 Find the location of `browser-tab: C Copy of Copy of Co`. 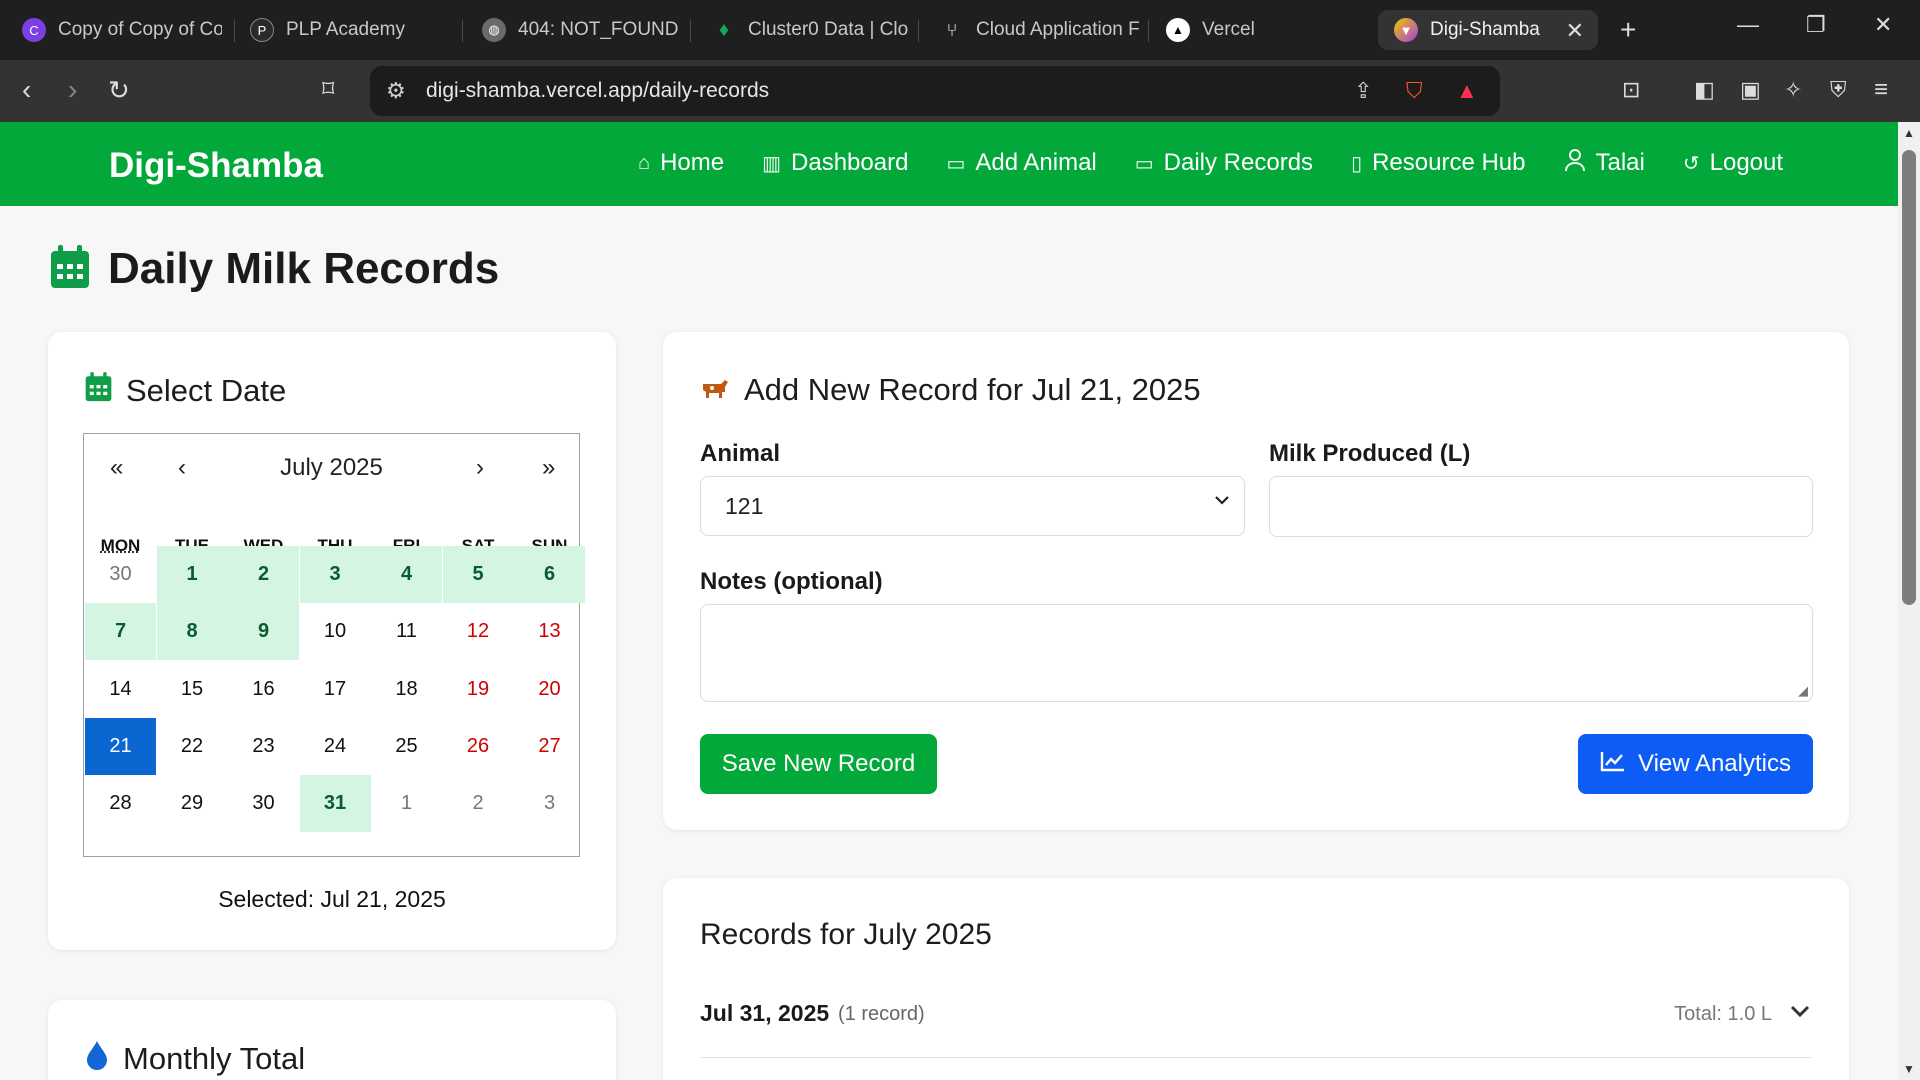

browser-tab: C Copy of Copy of Co is located at coordinates (122, 30).